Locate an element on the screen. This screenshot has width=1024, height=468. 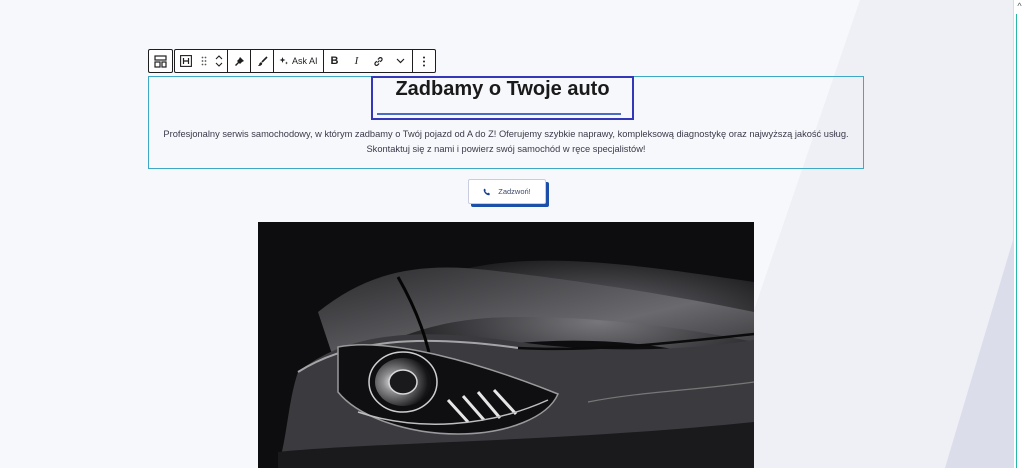
brush-icon is located at coordinates (262, 61).